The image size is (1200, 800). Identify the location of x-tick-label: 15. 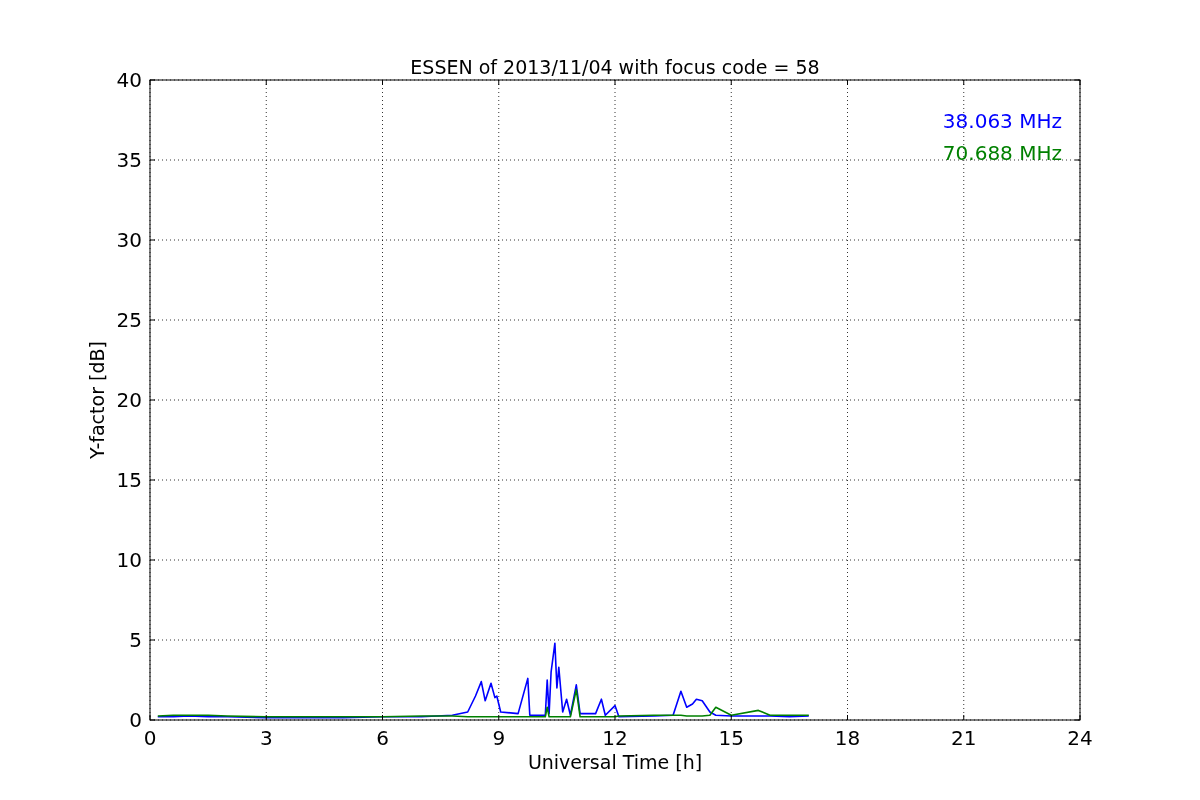
(731, 738).